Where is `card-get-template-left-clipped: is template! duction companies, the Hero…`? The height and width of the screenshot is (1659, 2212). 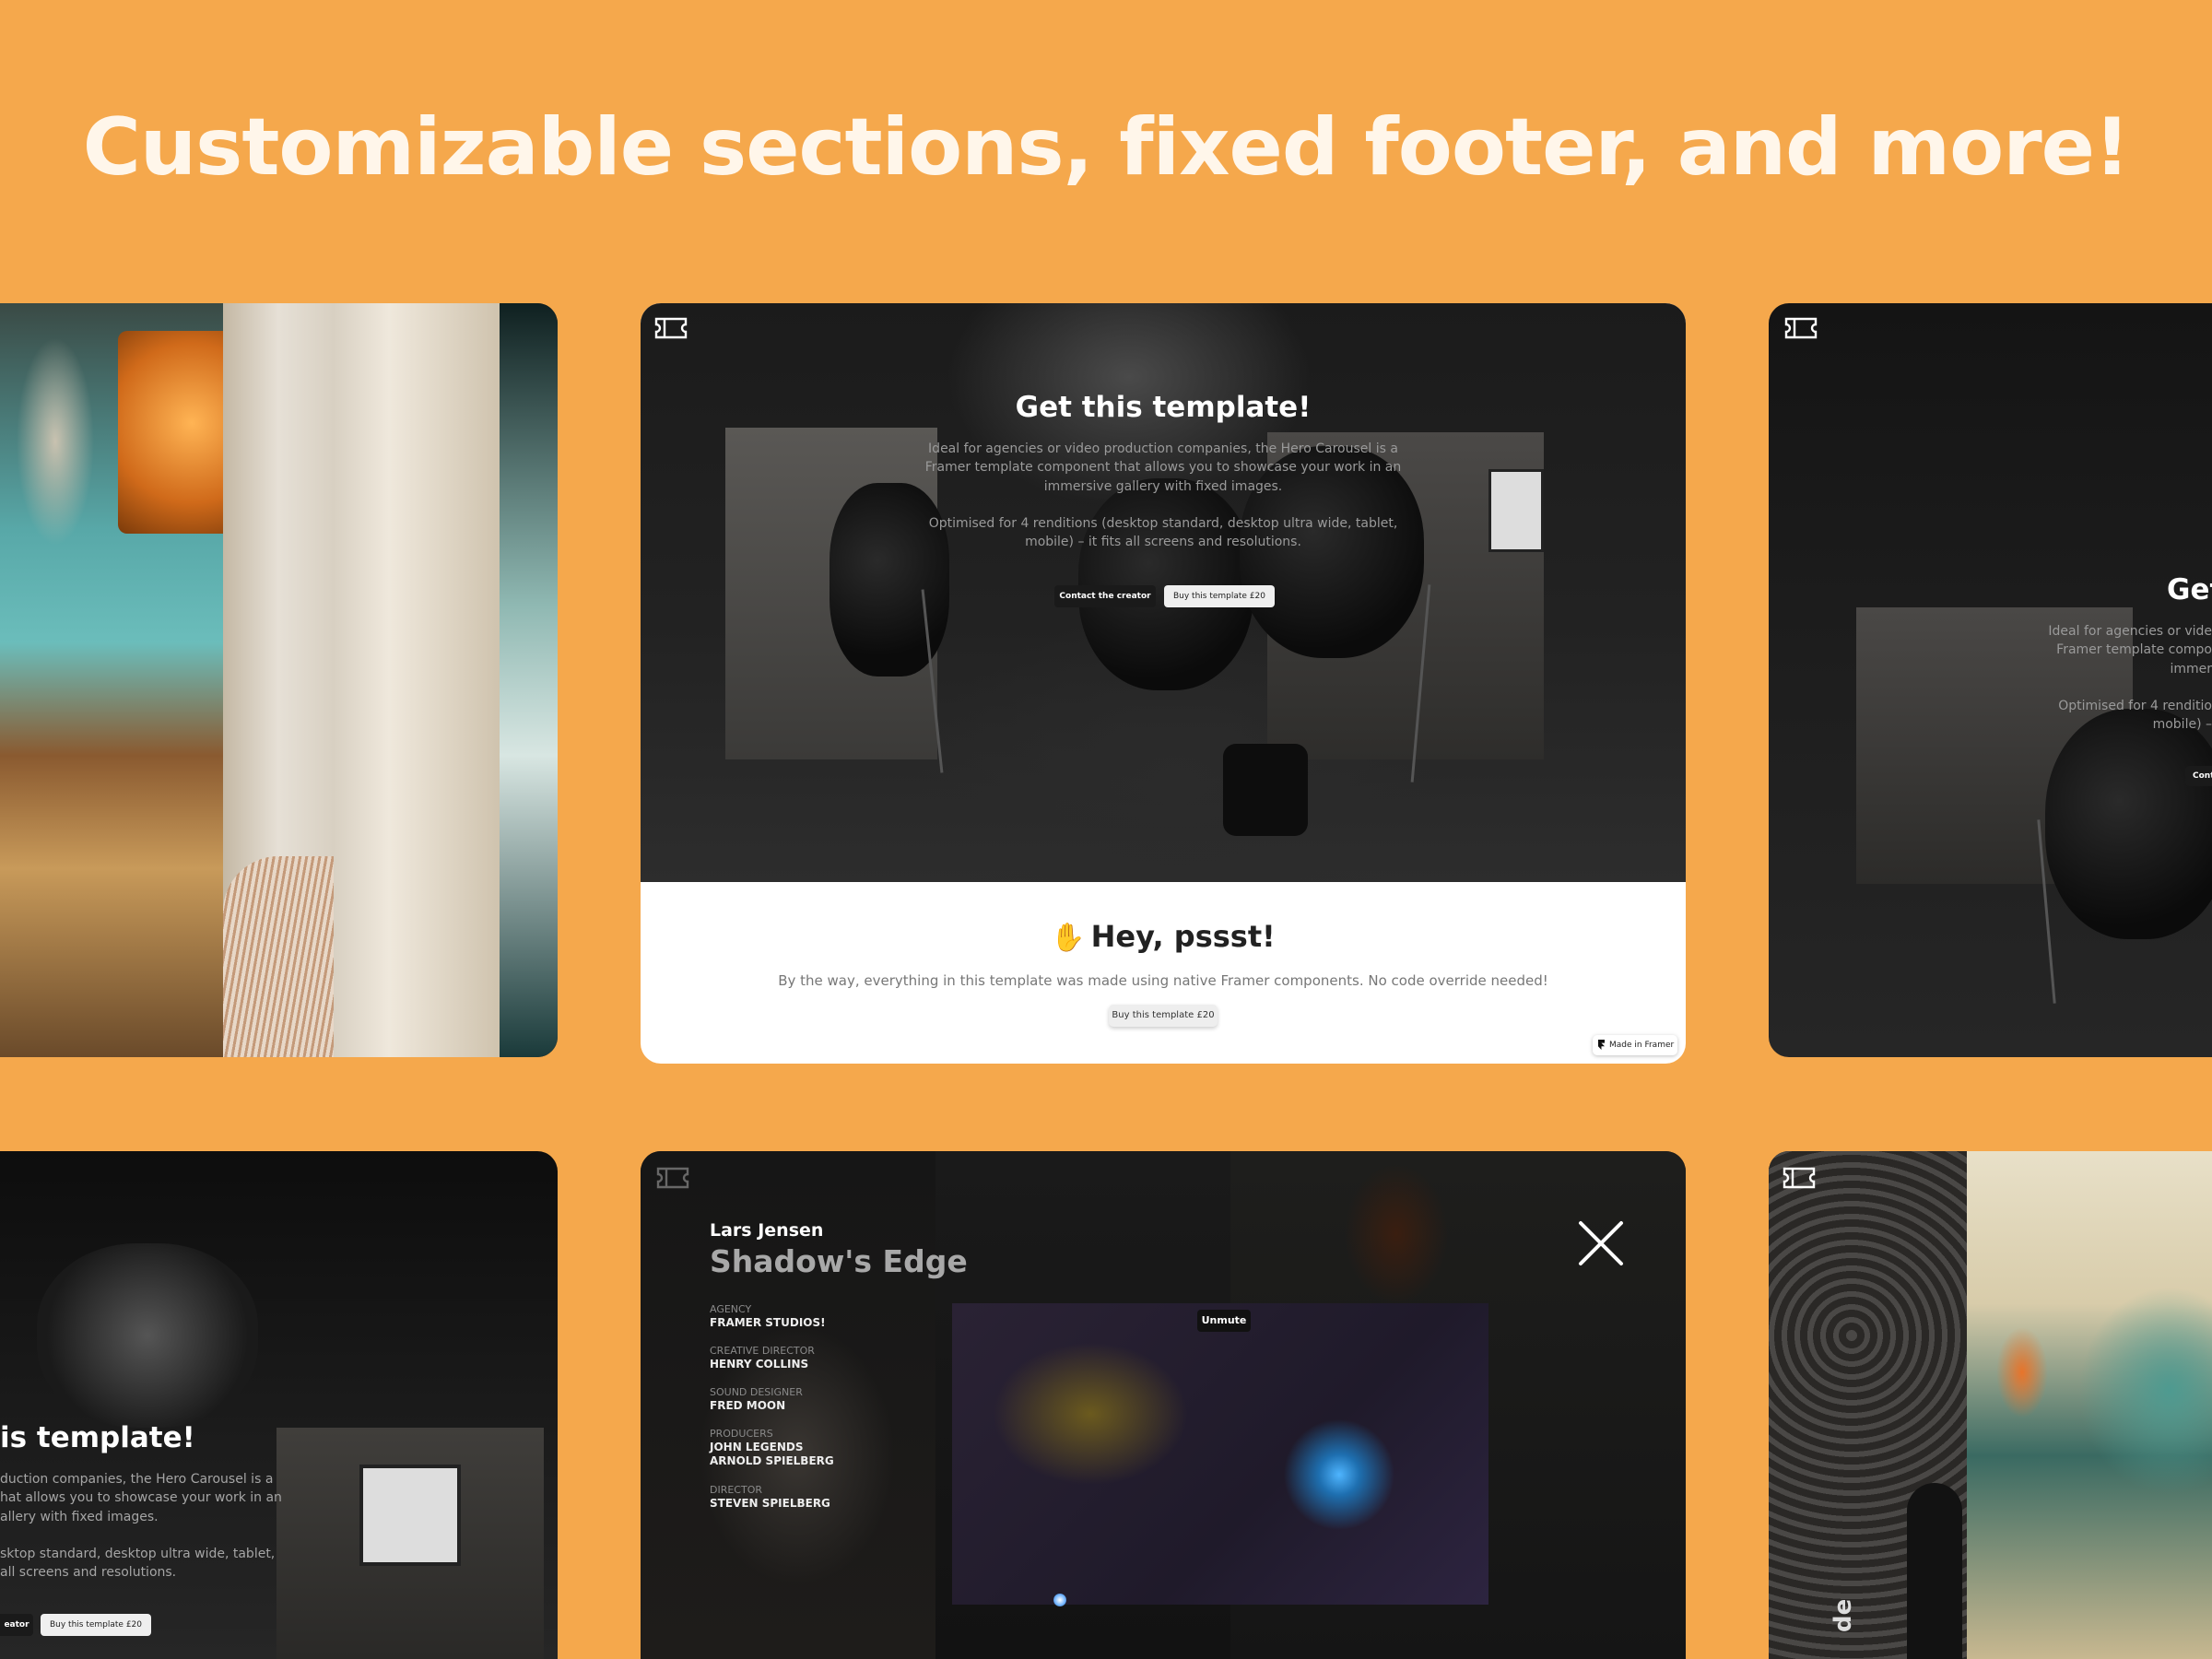 card-get-template-left-clipped: is template! duction companies, the Hero… is located at coordinates (279, 1405).